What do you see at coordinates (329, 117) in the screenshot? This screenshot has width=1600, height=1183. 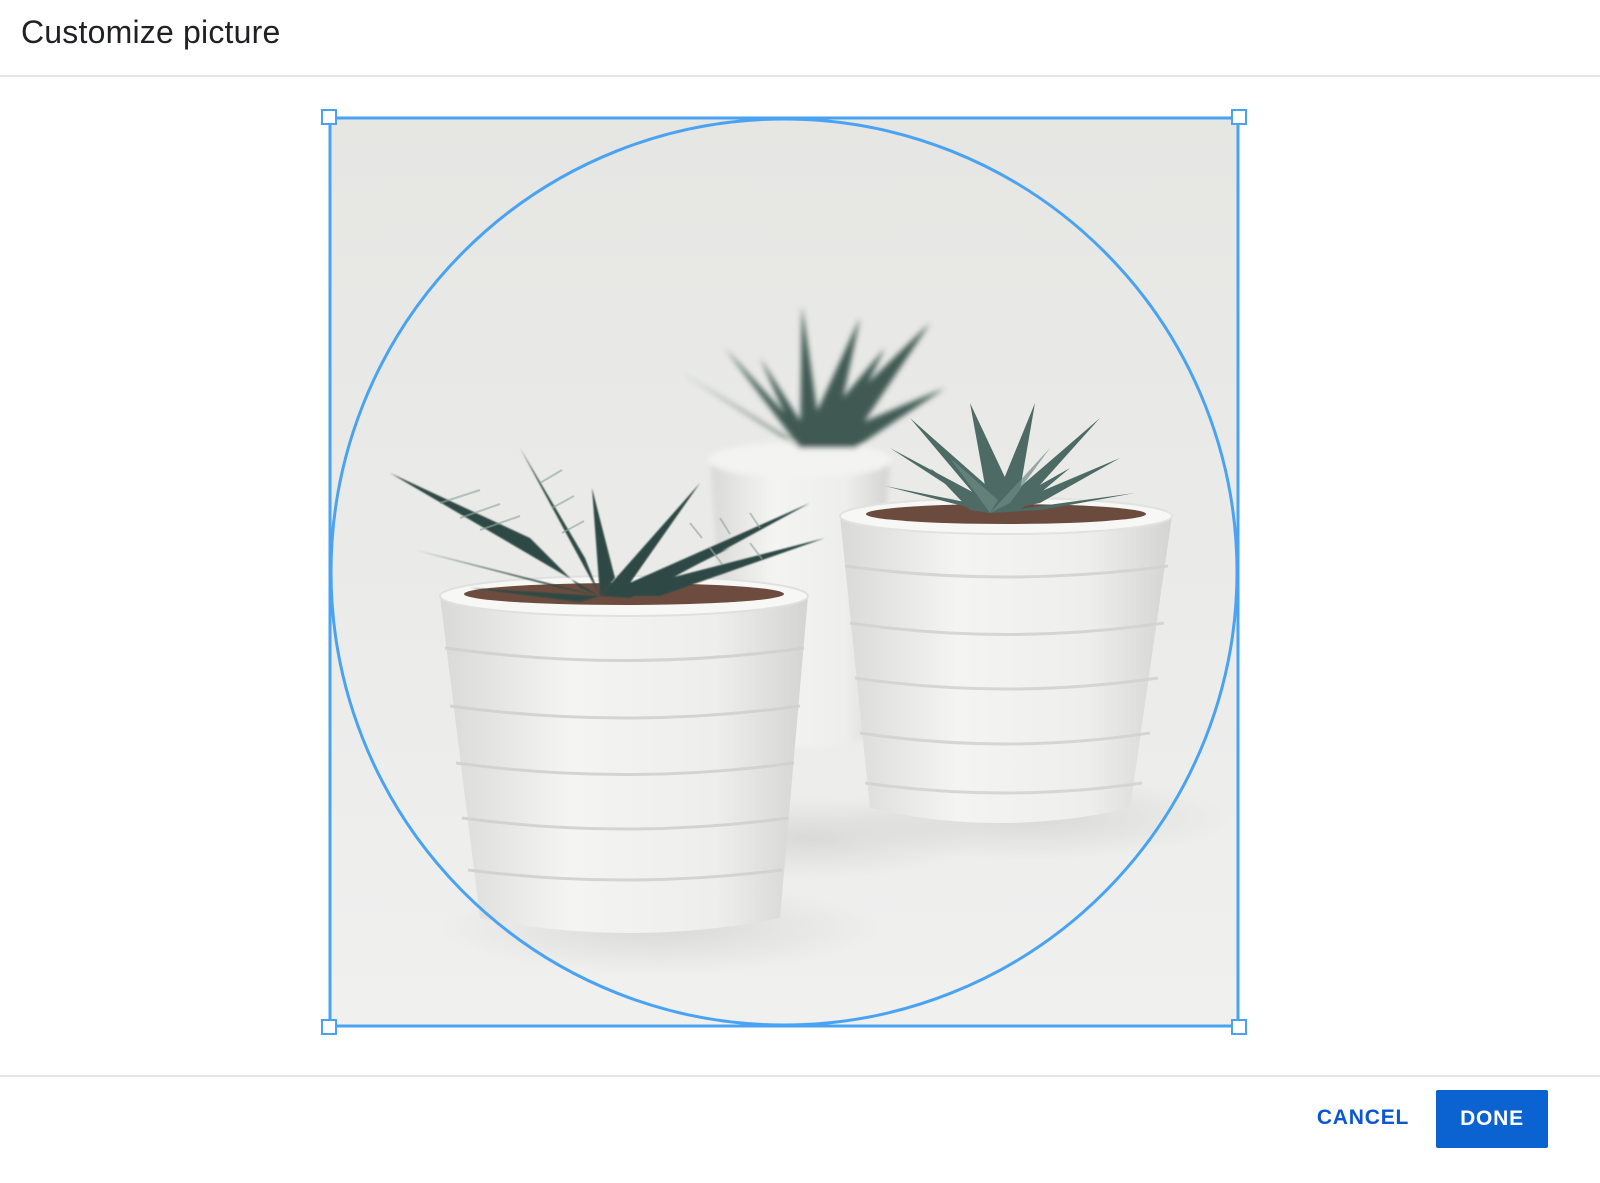 I see `crop-handle-top-left` at bounding box center [329, 117].